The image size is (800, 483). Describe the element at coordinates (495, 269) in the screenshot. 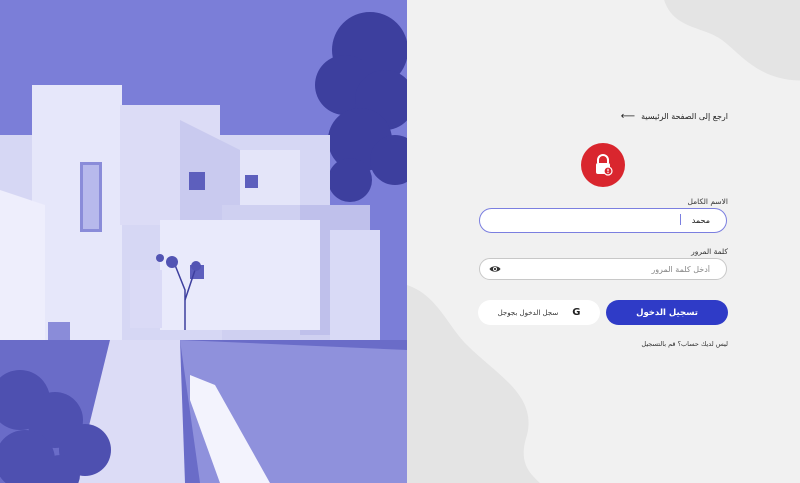

I see `eye-icon` at that location.